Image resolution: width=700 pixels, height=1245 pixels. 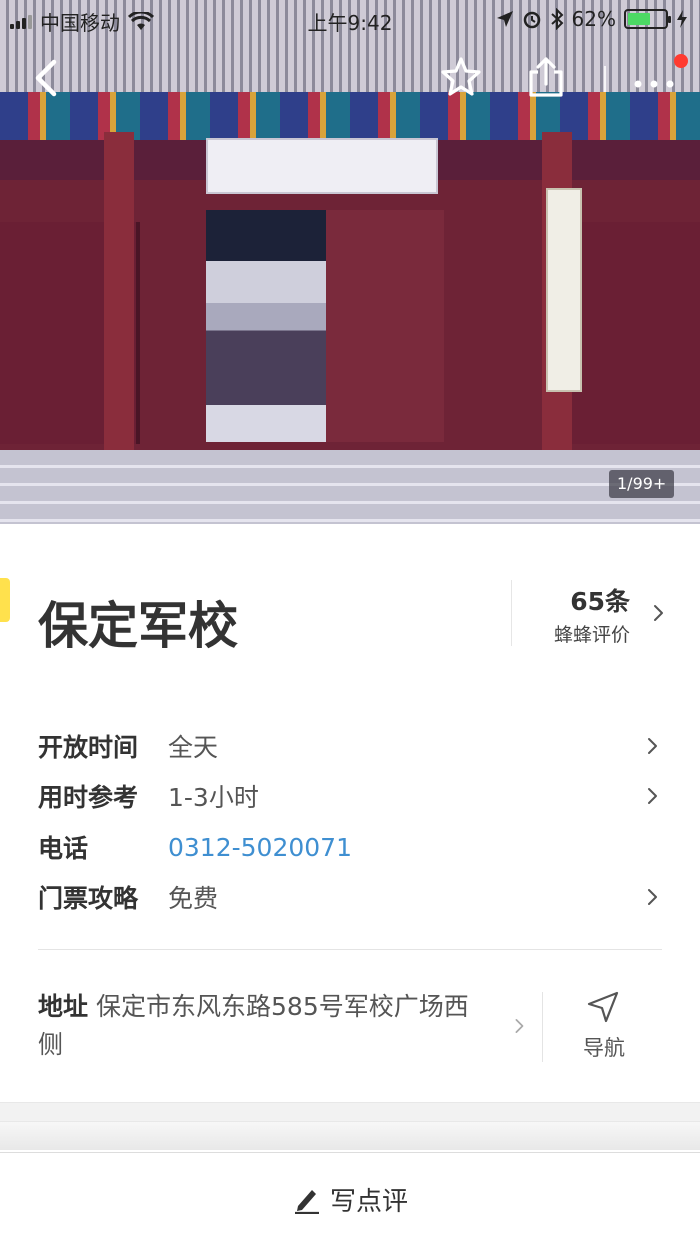 What do you see at coordinates (353, 897) in the screenshot?
I see `info-row-tickets: 门票攻略 免费` at bounding box center [353, 897].